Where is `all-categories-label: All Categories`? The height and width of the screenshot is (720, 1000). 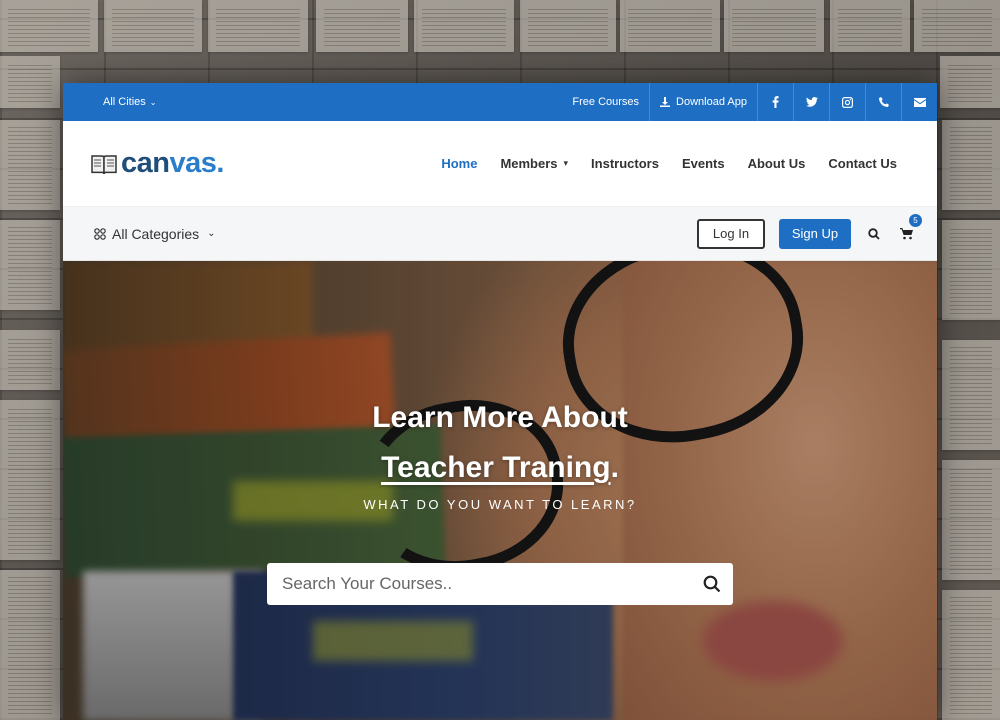
all-categories-label: All Categories is located at coordinates (156, 233).